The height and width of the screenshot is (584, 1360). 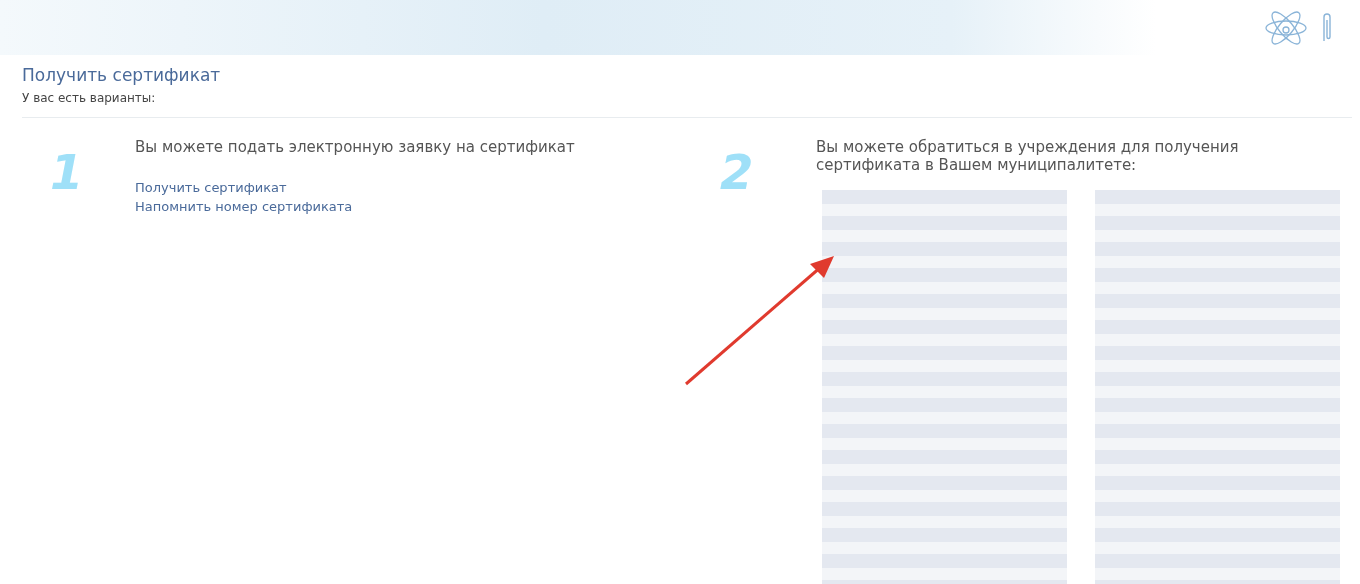 I want to click on link: Получить сертификат, so click(x=380, y=187).